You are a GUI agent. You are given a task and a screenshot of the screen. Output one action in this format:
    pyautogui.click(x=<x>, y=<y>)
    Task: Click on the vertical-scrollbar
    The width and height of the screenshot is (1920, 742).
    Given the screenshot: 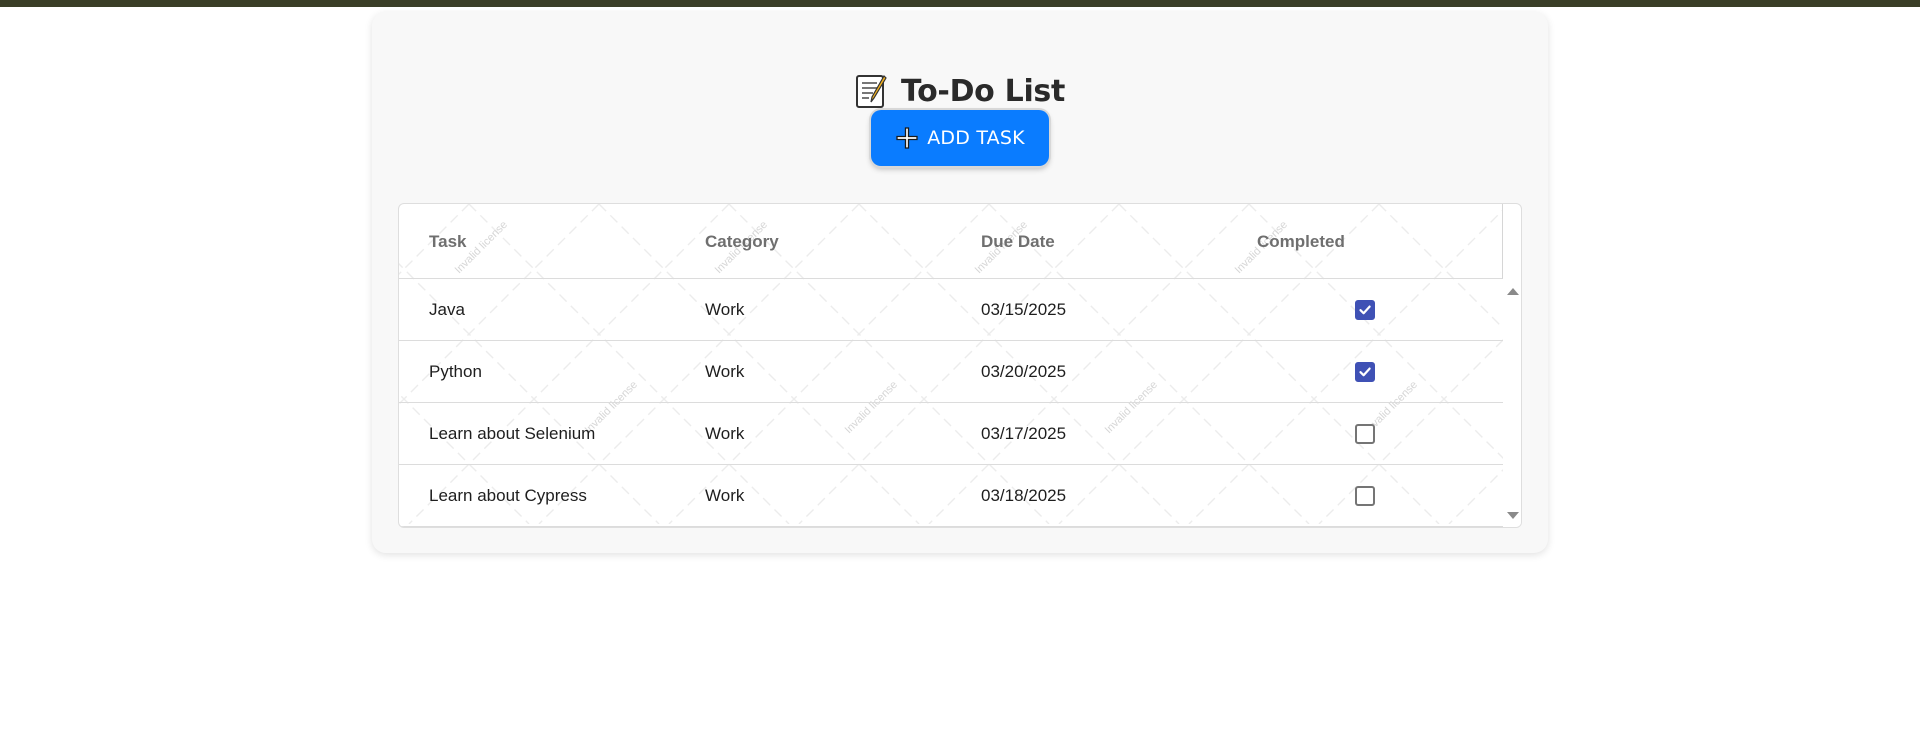 What is the action you would take?
    pyautogui.click(x=1512, y=403)
    